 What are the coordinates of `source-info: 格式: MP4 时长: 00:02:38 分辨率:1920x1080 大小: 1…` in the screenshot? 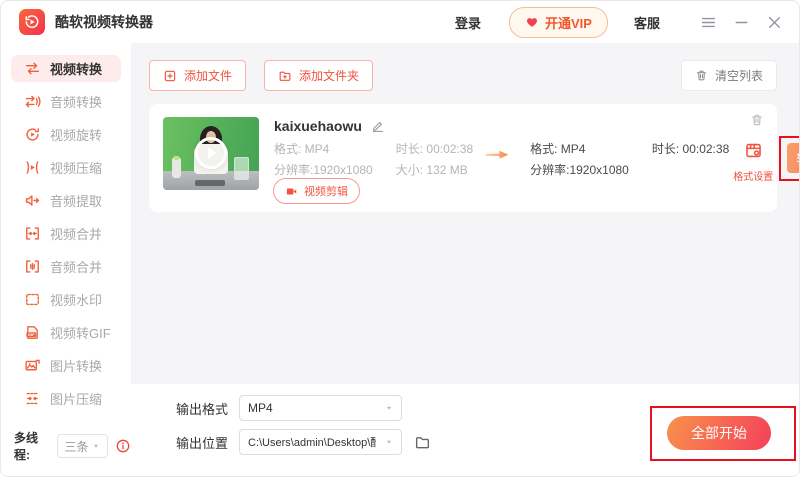 It's located at (373, 159).